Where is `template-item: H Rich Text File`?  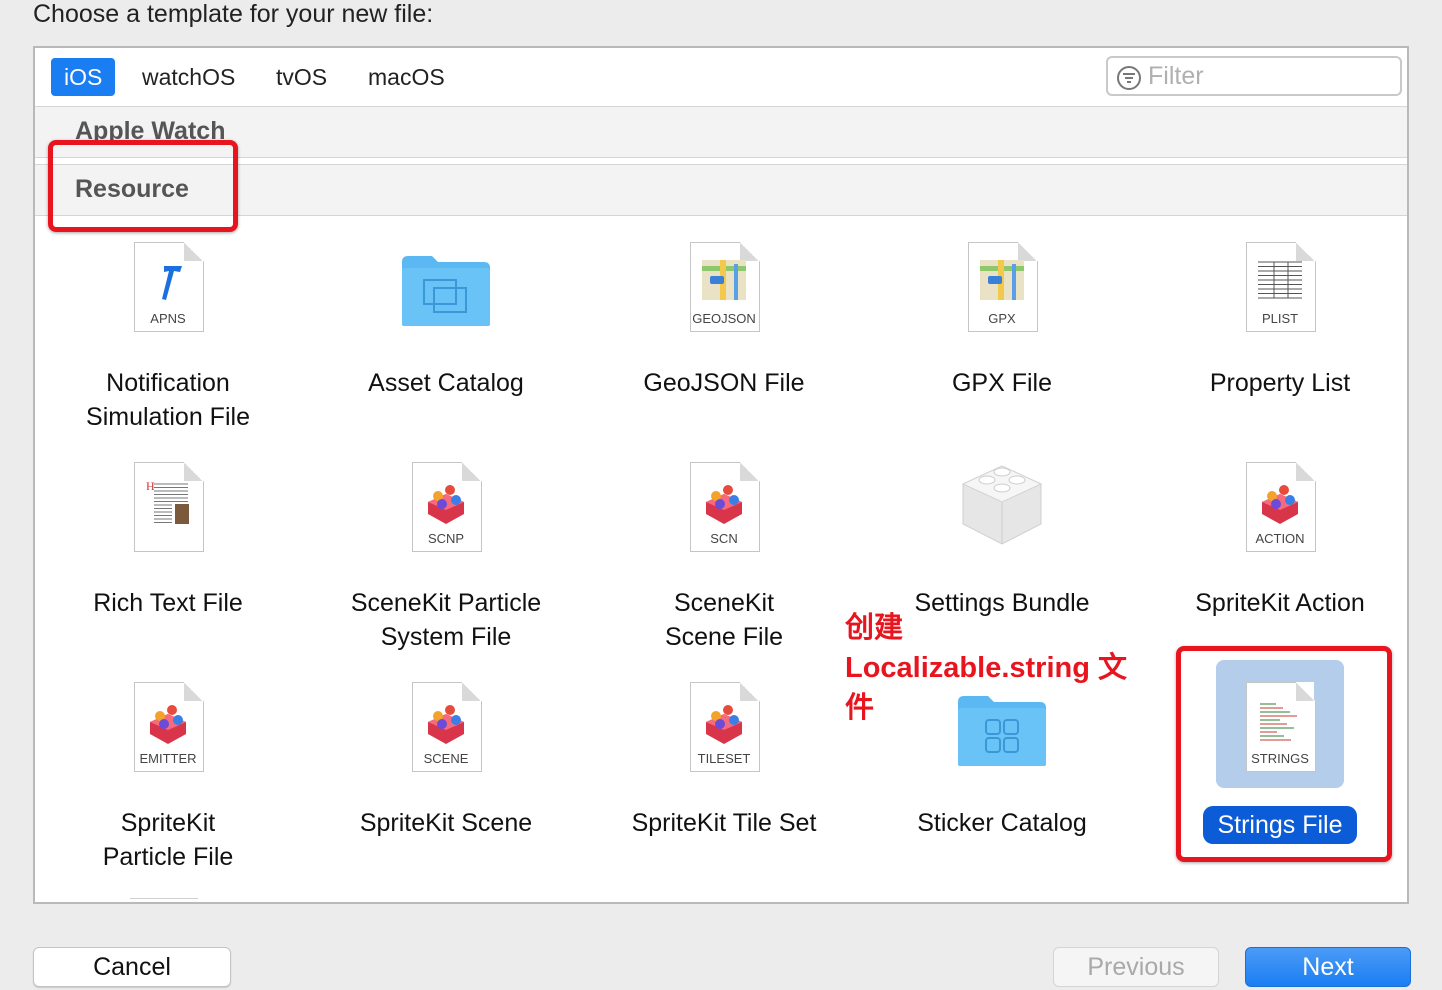
template-item: H Rich Text File is located at coordinates (171, 559).